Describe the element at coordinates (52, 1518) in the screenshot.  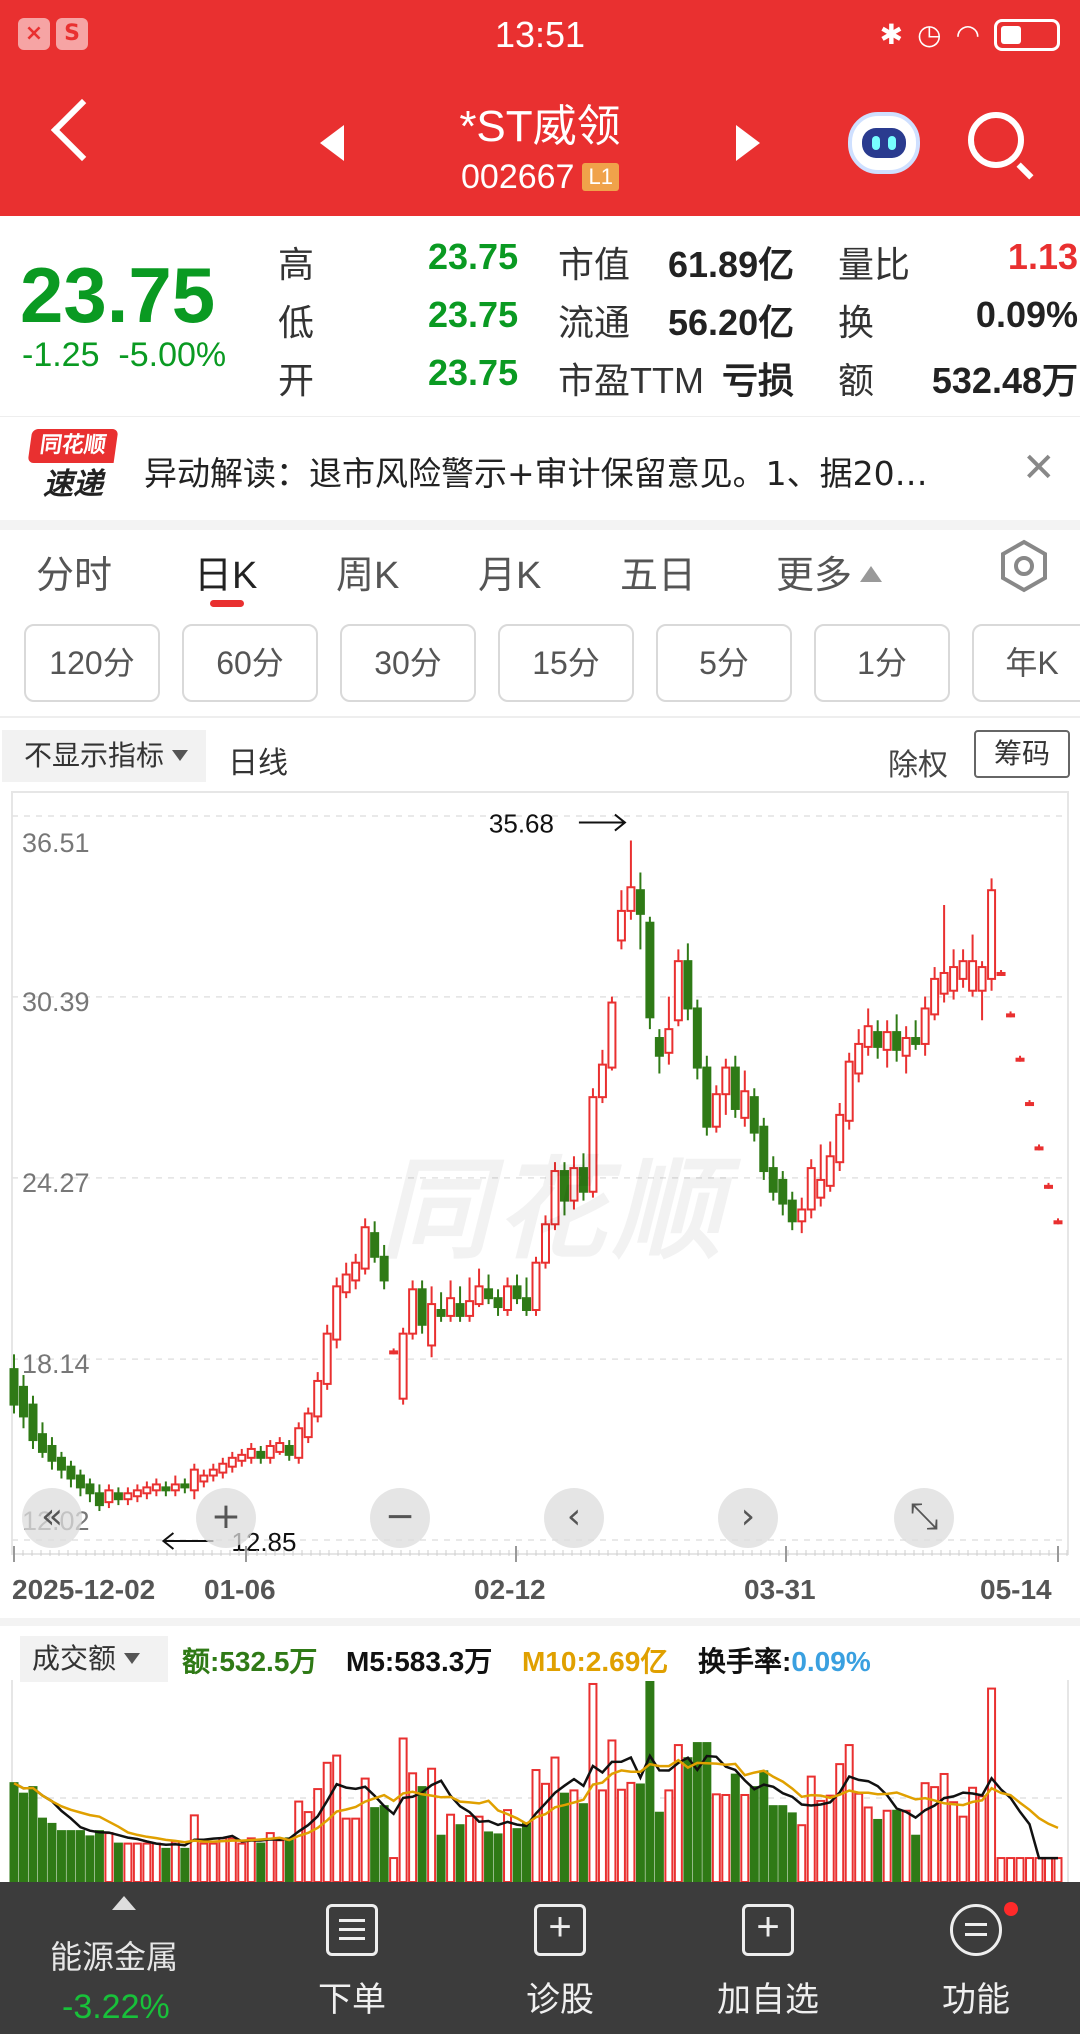
I see `rewind-button: «` at that location.